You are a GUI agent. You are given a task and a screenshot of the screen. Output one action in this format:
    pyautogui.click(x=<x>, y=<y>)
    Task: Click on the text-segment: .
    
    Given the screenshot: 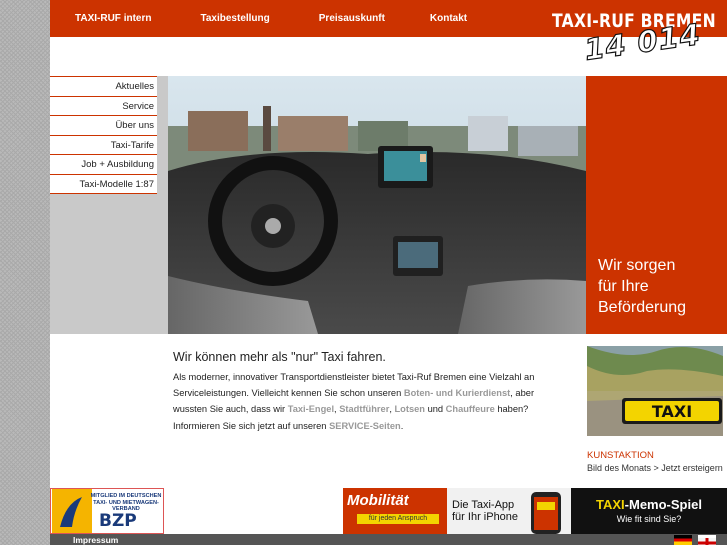 What is the action you would take?
    pyautogui.click(x=402, y=425)
    